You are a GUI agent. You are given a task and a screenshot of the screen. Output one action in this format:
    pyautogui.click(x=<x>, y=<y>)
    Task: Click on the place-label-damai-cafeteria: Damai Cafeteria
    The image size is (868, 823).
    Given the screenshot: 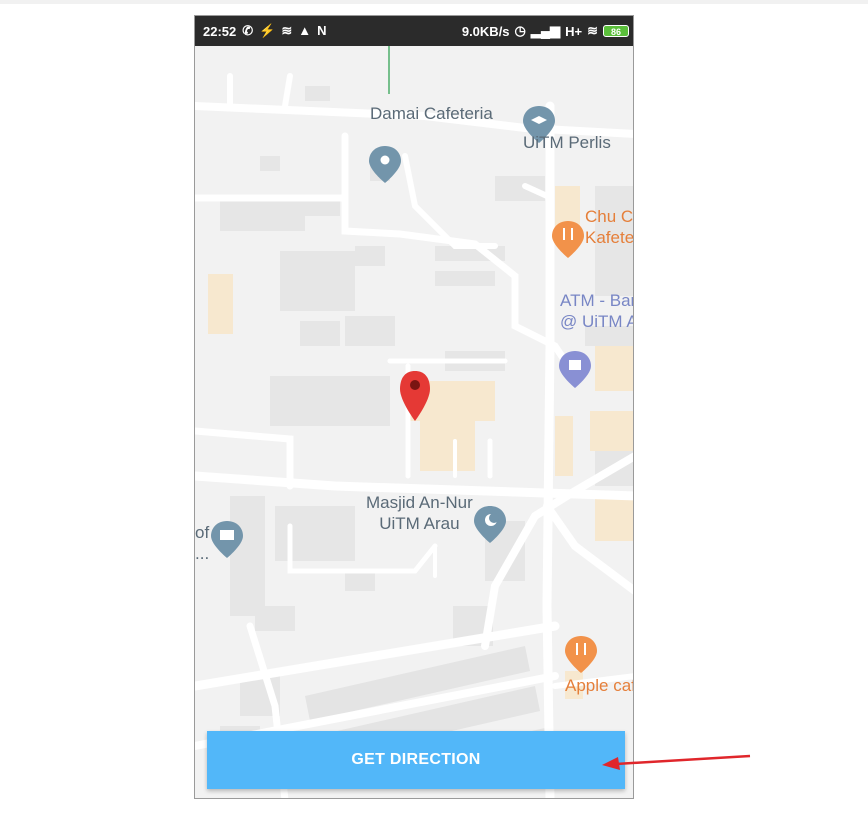 What is the action you would take?
    pyautogui.click(x=431, y=113)
    